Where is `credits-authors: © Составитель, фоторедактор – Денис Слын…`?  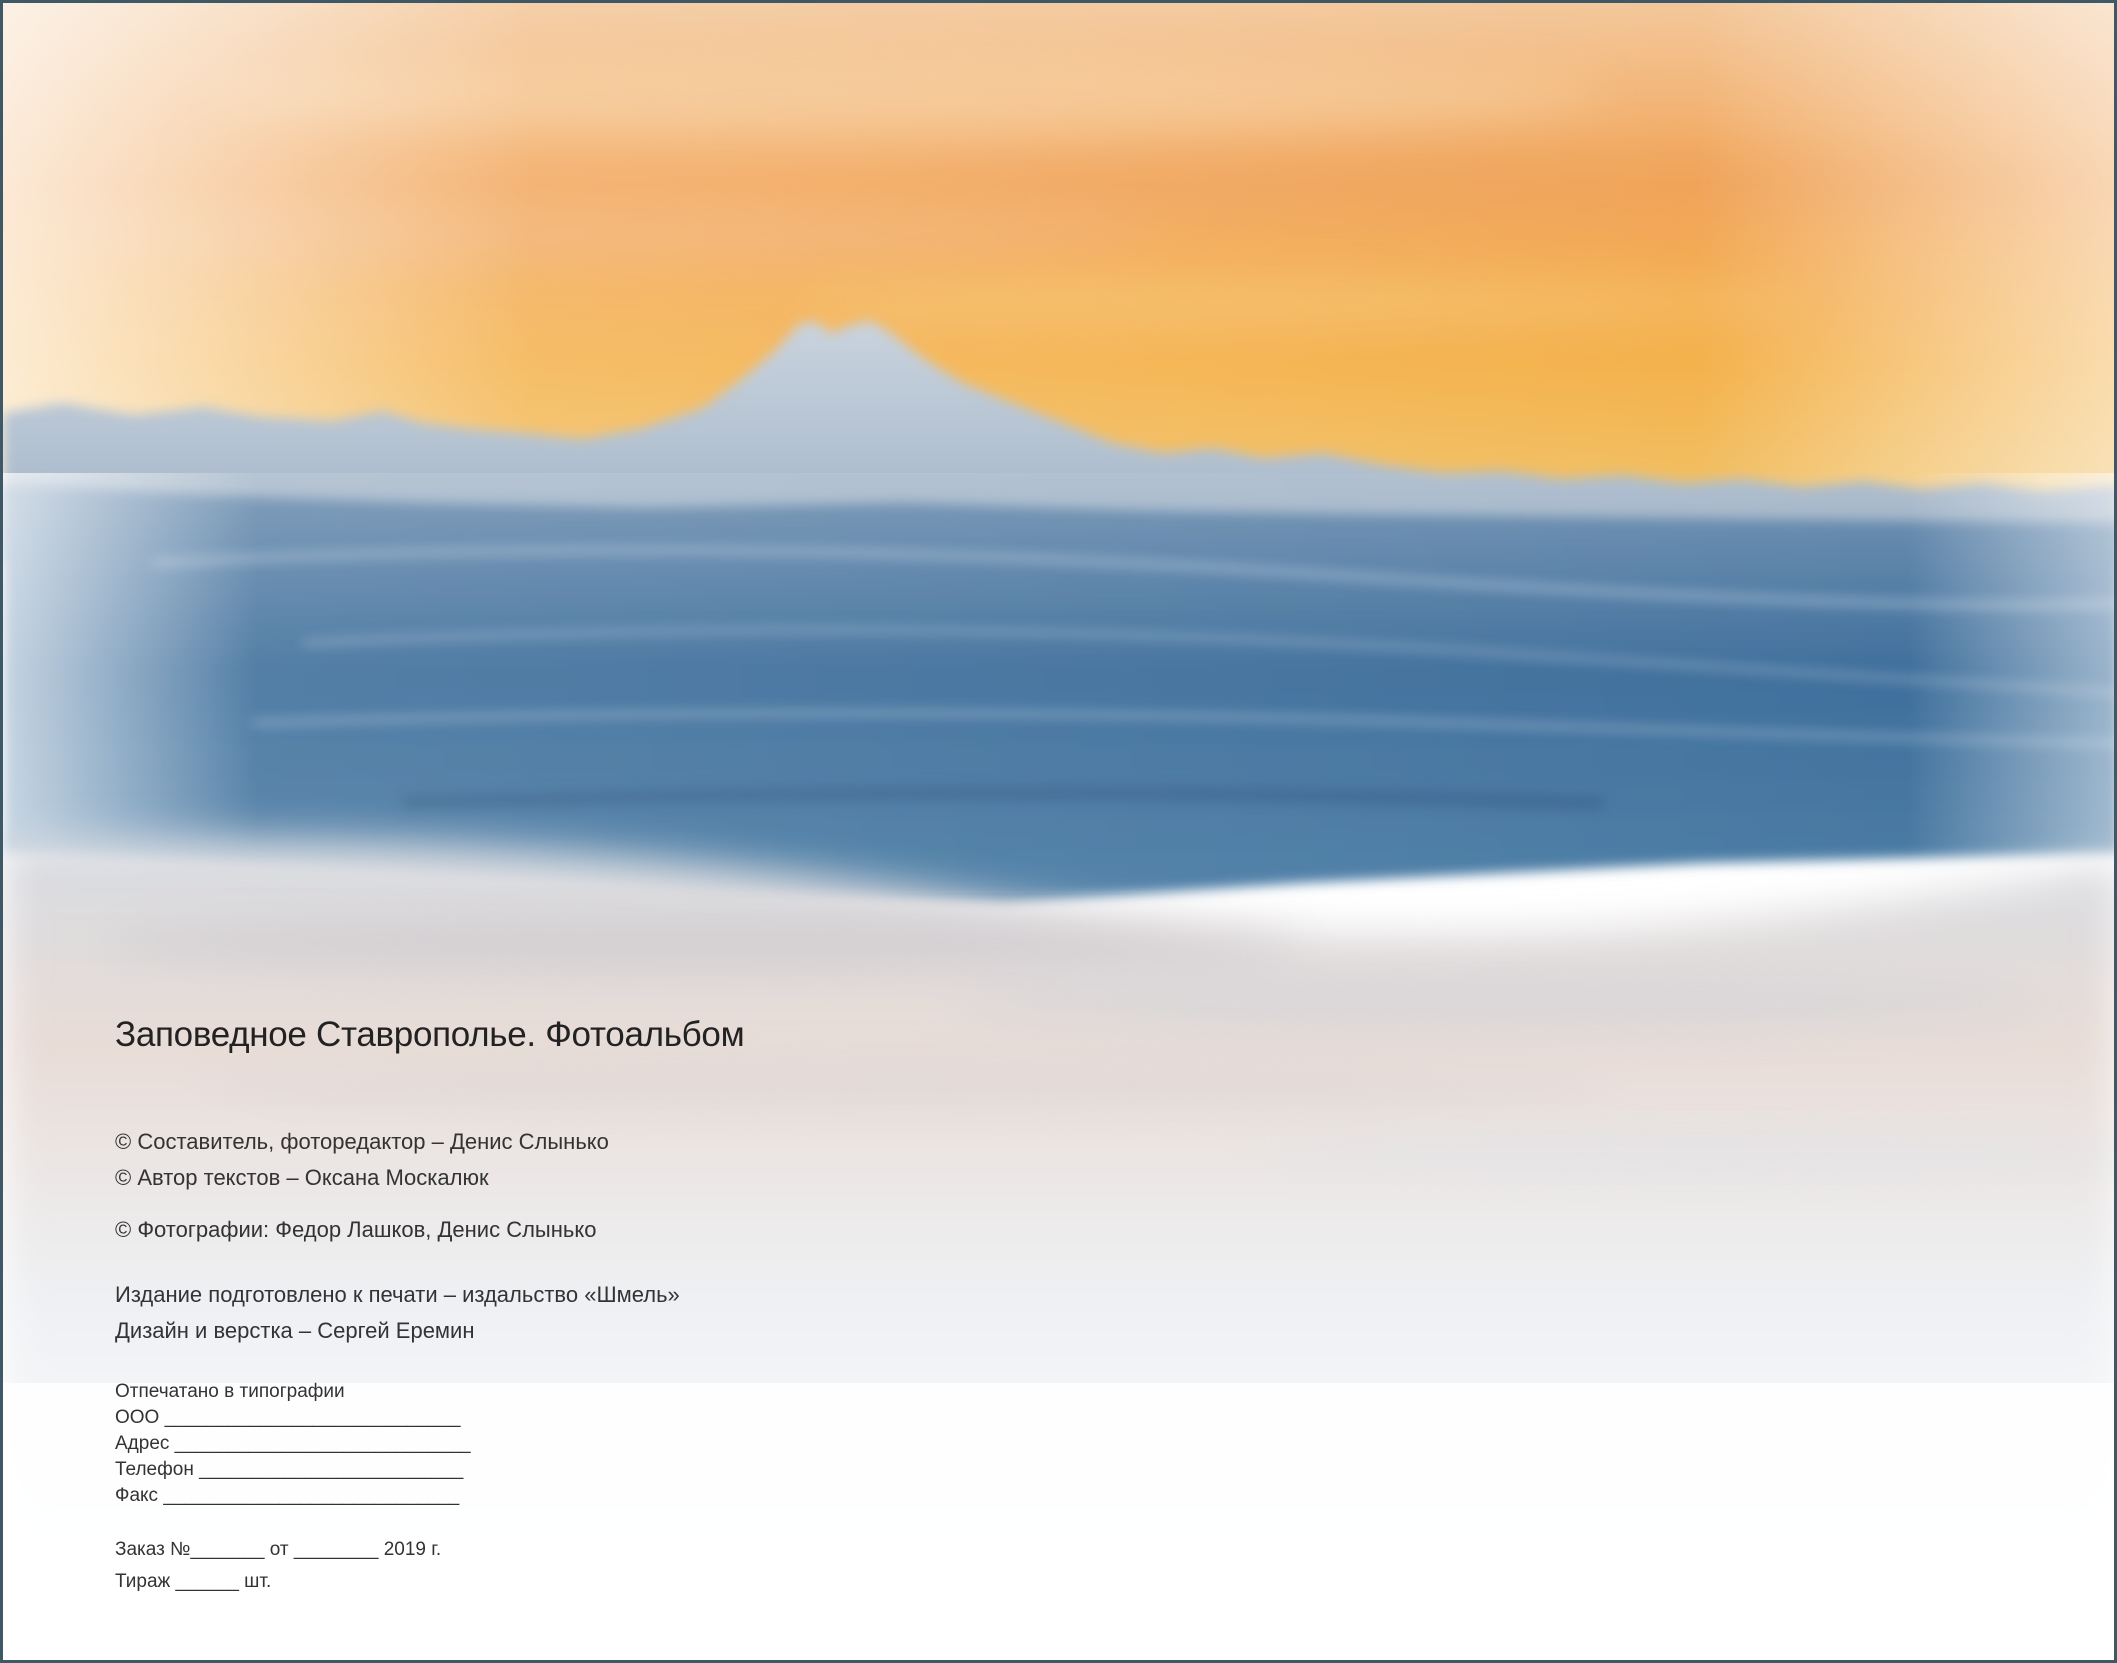
credits-authors: © Составитель, фоторедактор – Денис Слын… is located at coordinates (362, 1160).